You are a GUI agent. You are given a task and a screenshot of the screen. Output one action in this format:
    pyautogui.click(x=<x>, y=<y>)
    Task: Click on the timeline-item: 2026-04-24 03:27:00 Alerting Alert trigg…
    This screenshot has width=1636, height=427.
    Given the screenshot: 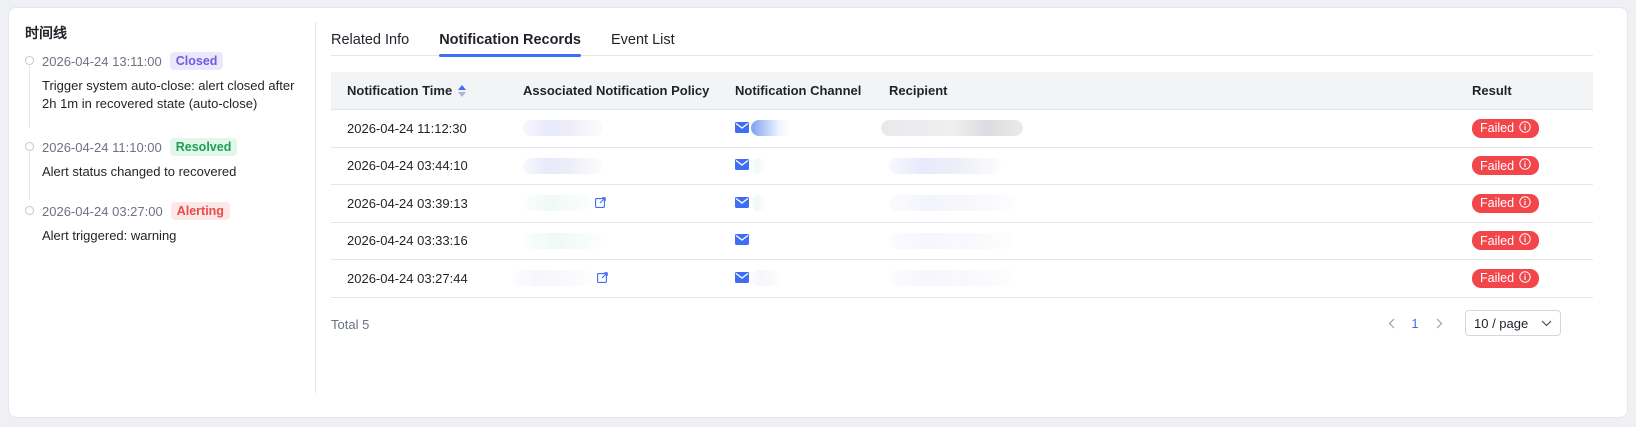 What is the action you would take?
    pyautogui.click(x=168, y=223)
    